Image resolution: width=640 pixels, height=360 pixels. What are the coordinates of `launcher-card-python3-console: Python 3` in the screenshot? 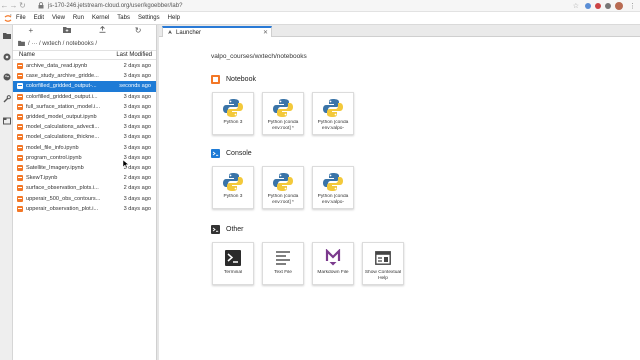 It's located at (233, 187).